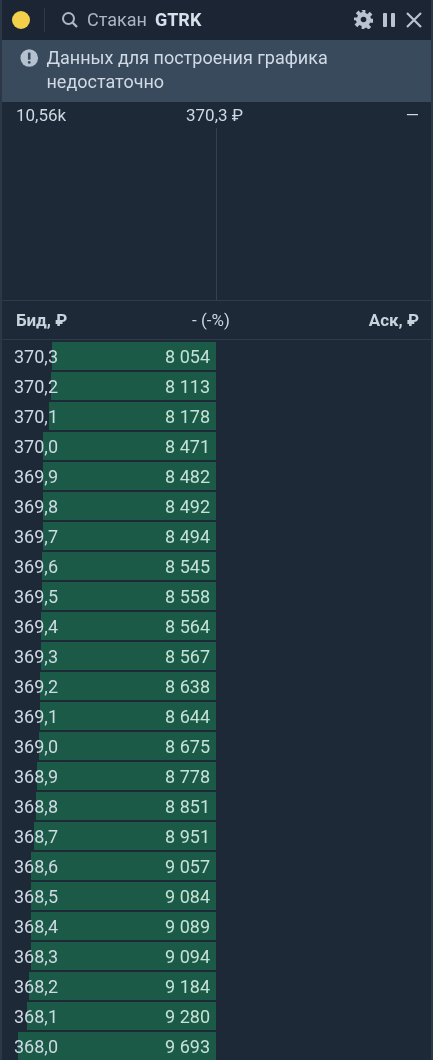  Describe the element at coordinates (188, 356) in the screenshot. I see `bid-volume: 8 054` at that location.